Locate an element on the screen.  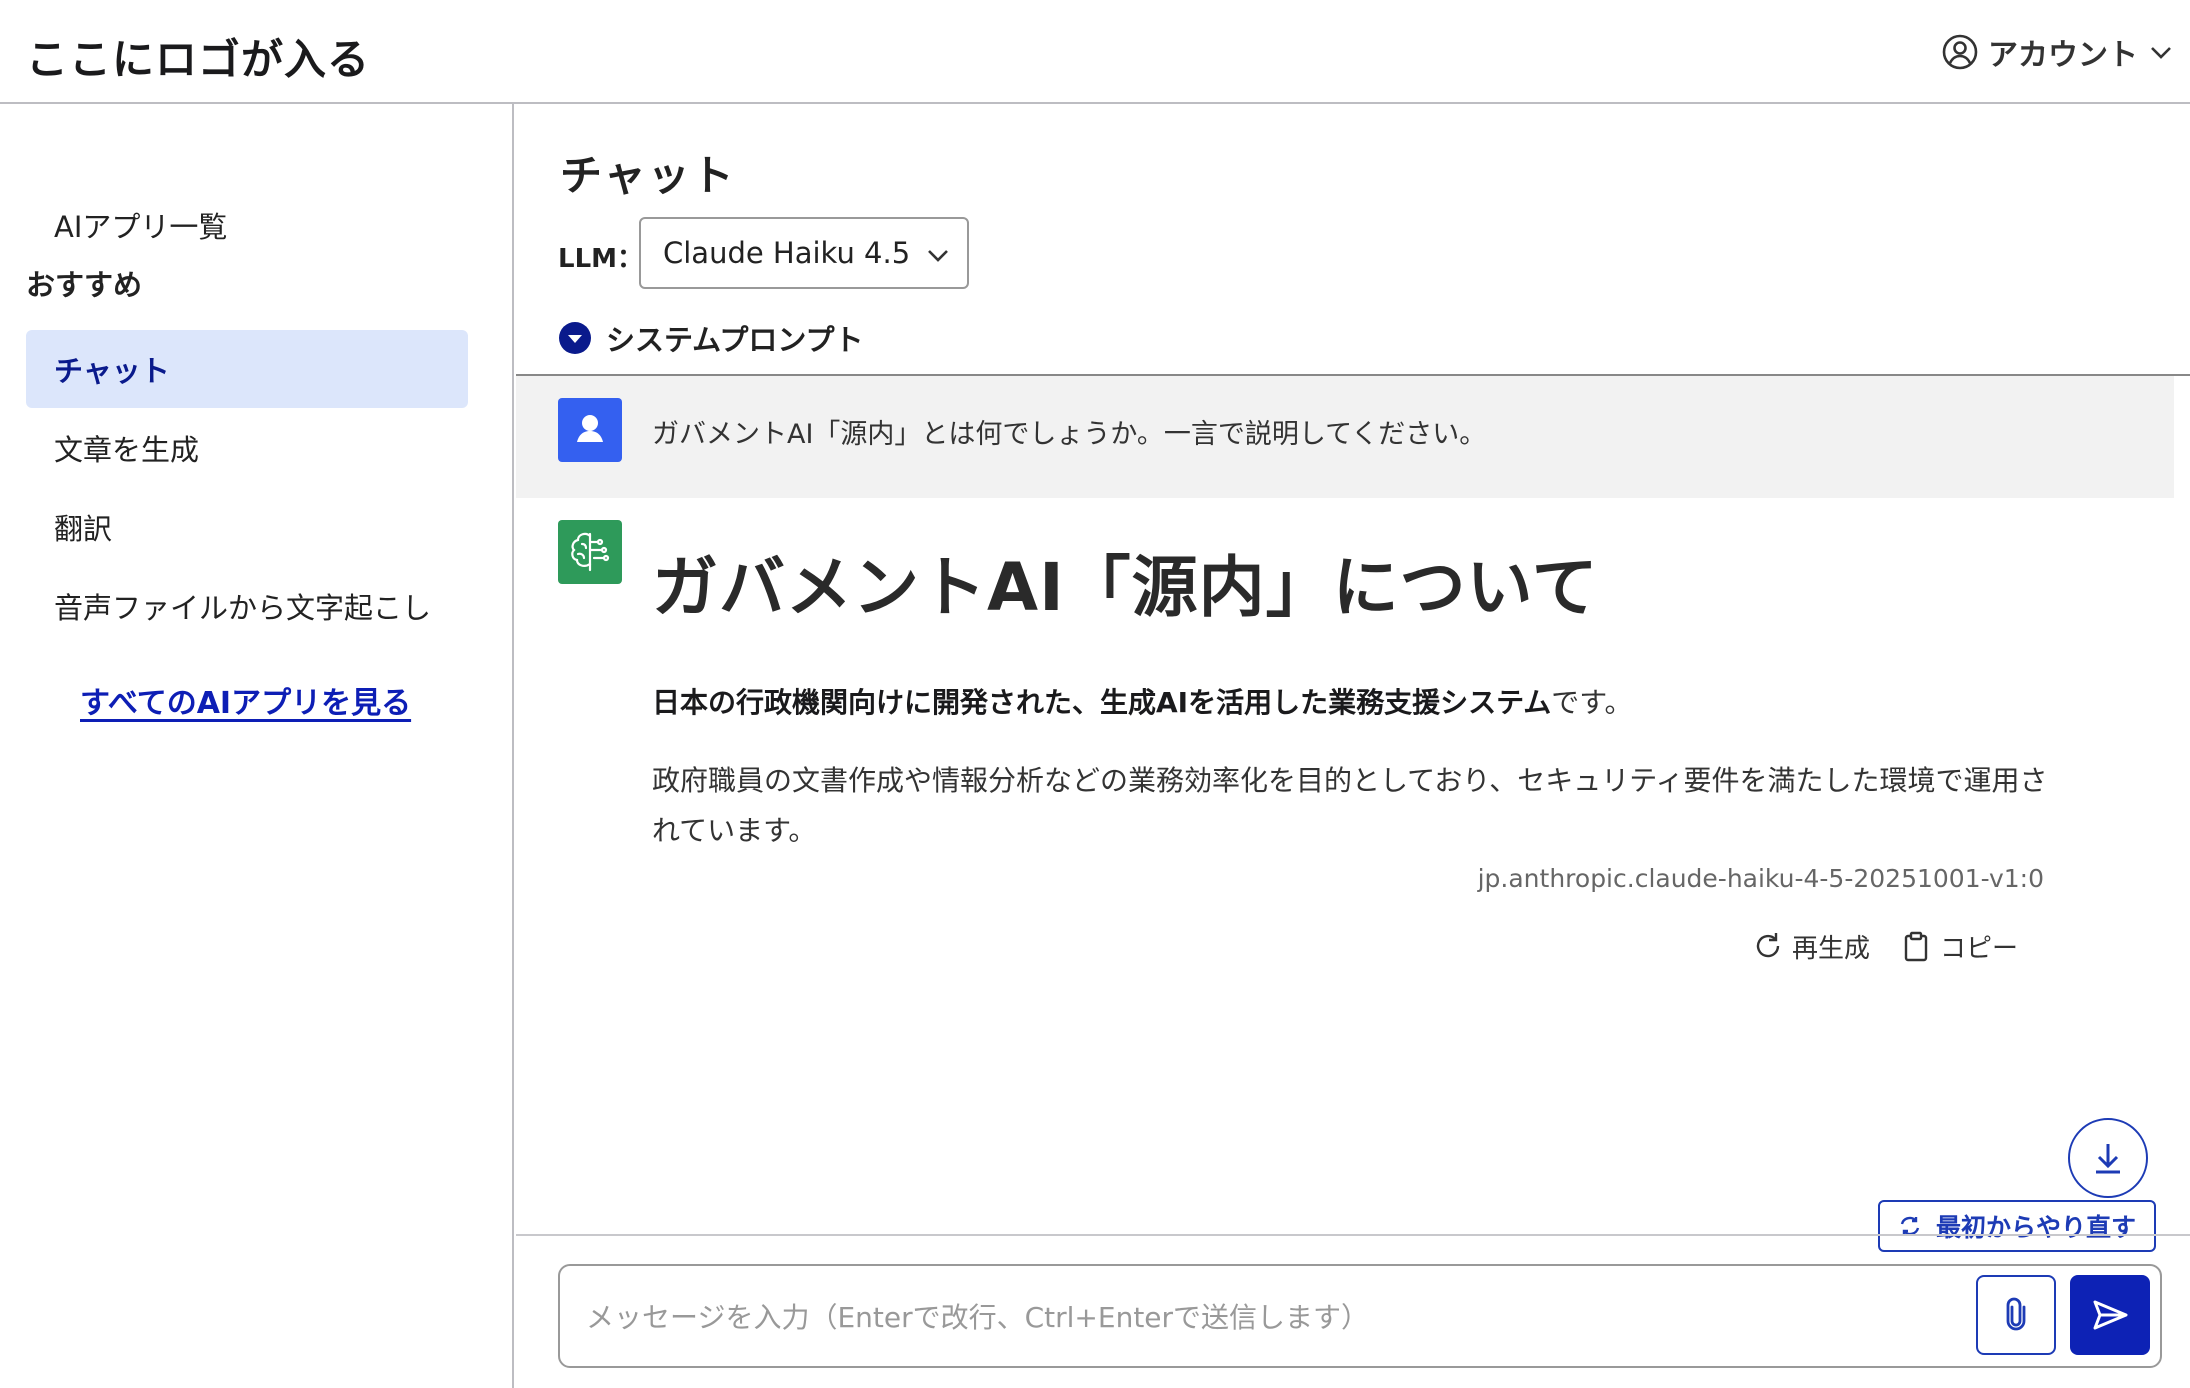
account-menu: アカウント is located at coordinates (2058, 52).